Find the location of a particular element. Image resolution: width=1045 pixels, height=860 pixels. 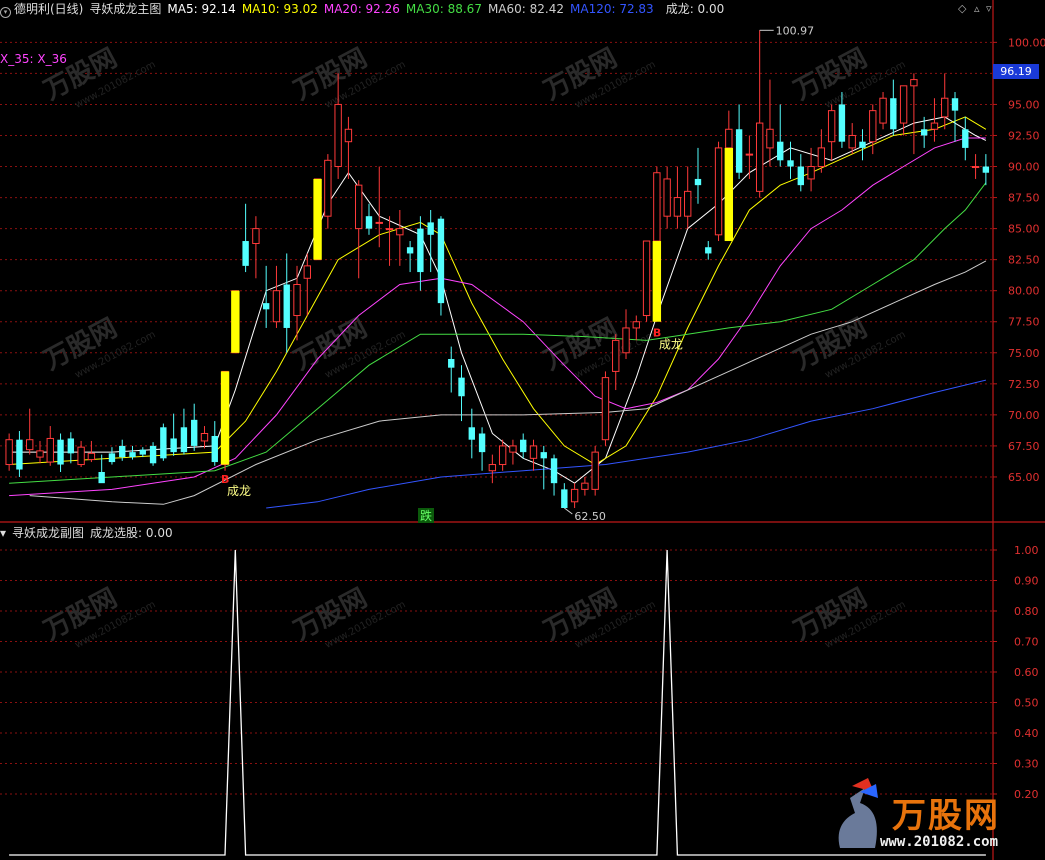

diamond-icon: ◇ is located at coordinates (962, 8).